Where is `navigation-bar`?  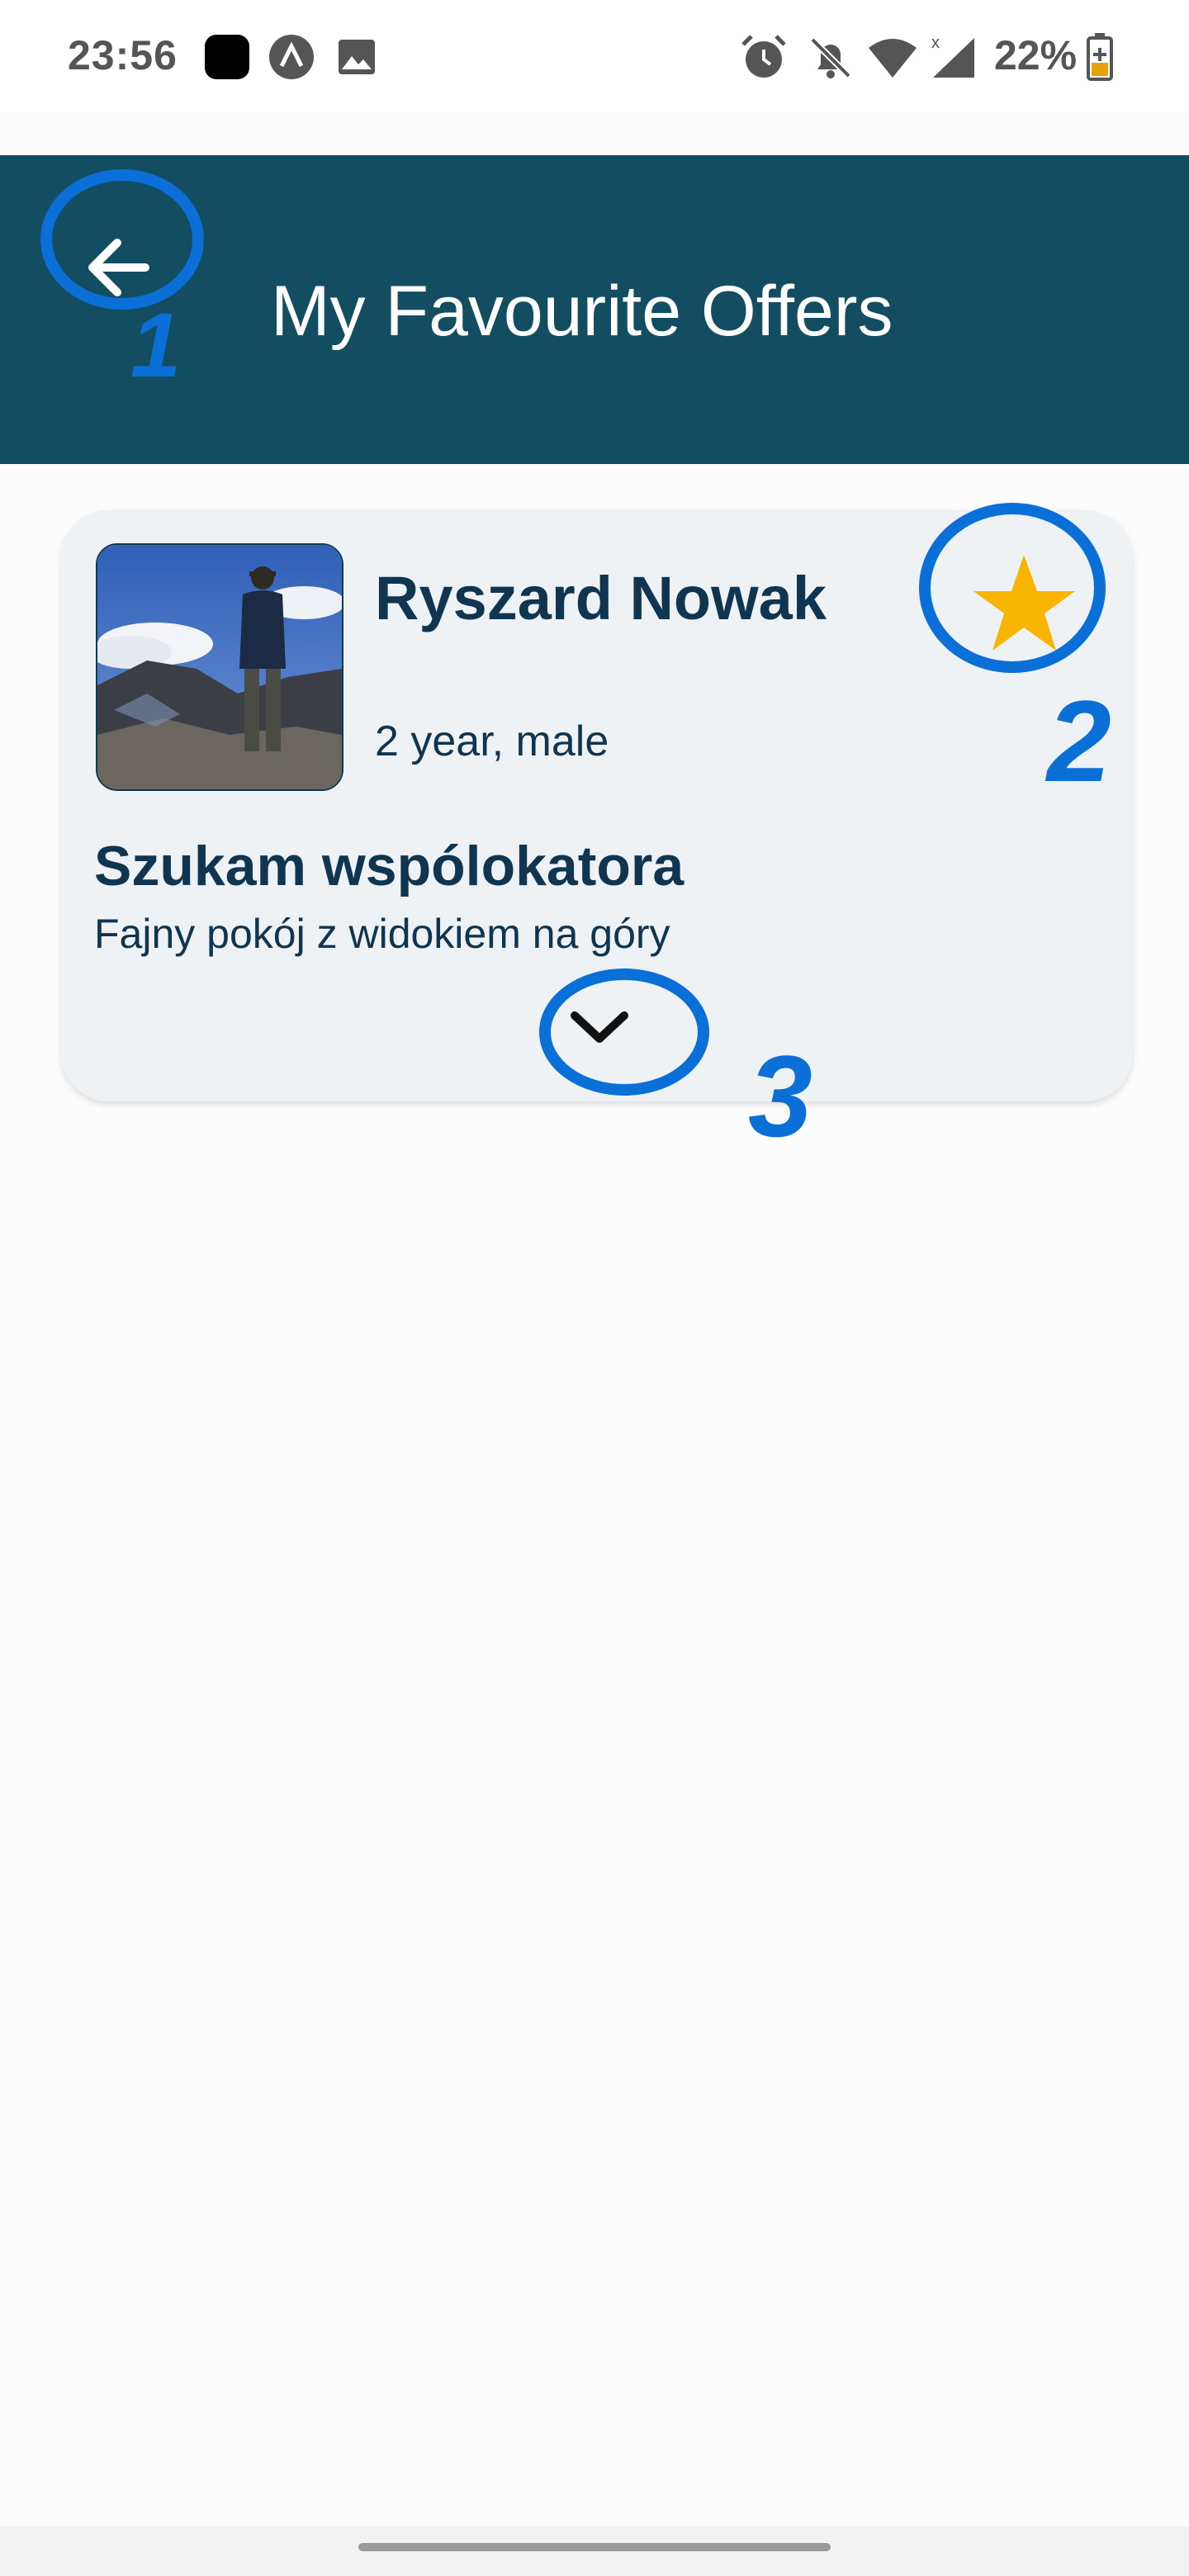
navigation-bar is located at coordinates (594, 2551).